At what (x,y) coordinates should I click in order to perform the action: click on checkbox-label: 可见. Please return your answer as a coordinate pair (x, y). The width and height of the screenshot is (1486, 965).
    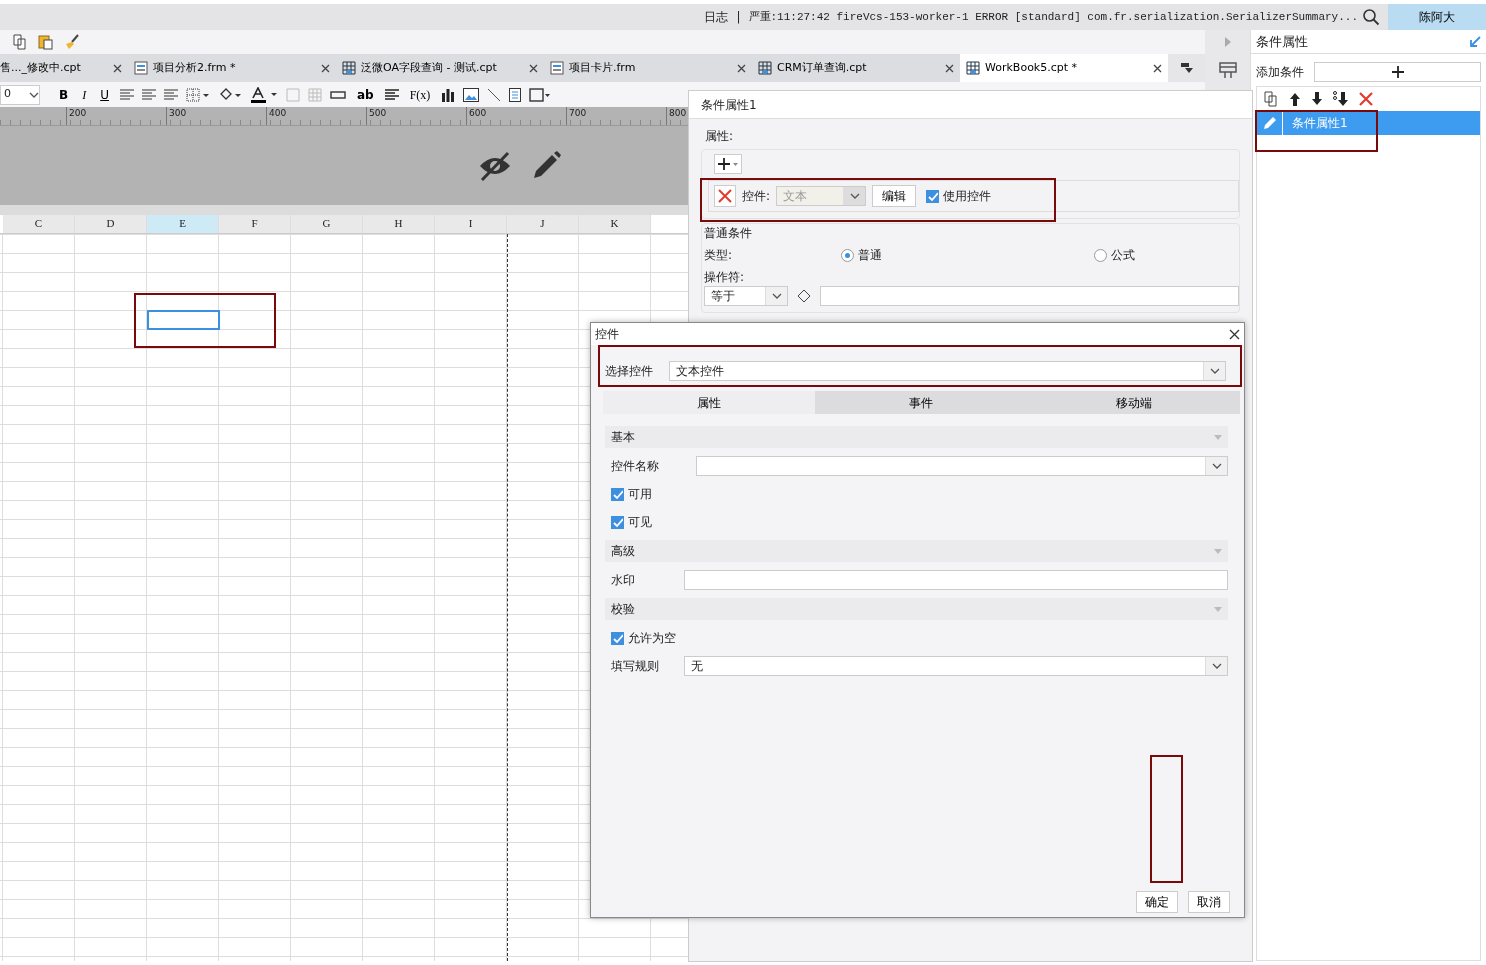
    Looking at the image, I should click on (640, 522).